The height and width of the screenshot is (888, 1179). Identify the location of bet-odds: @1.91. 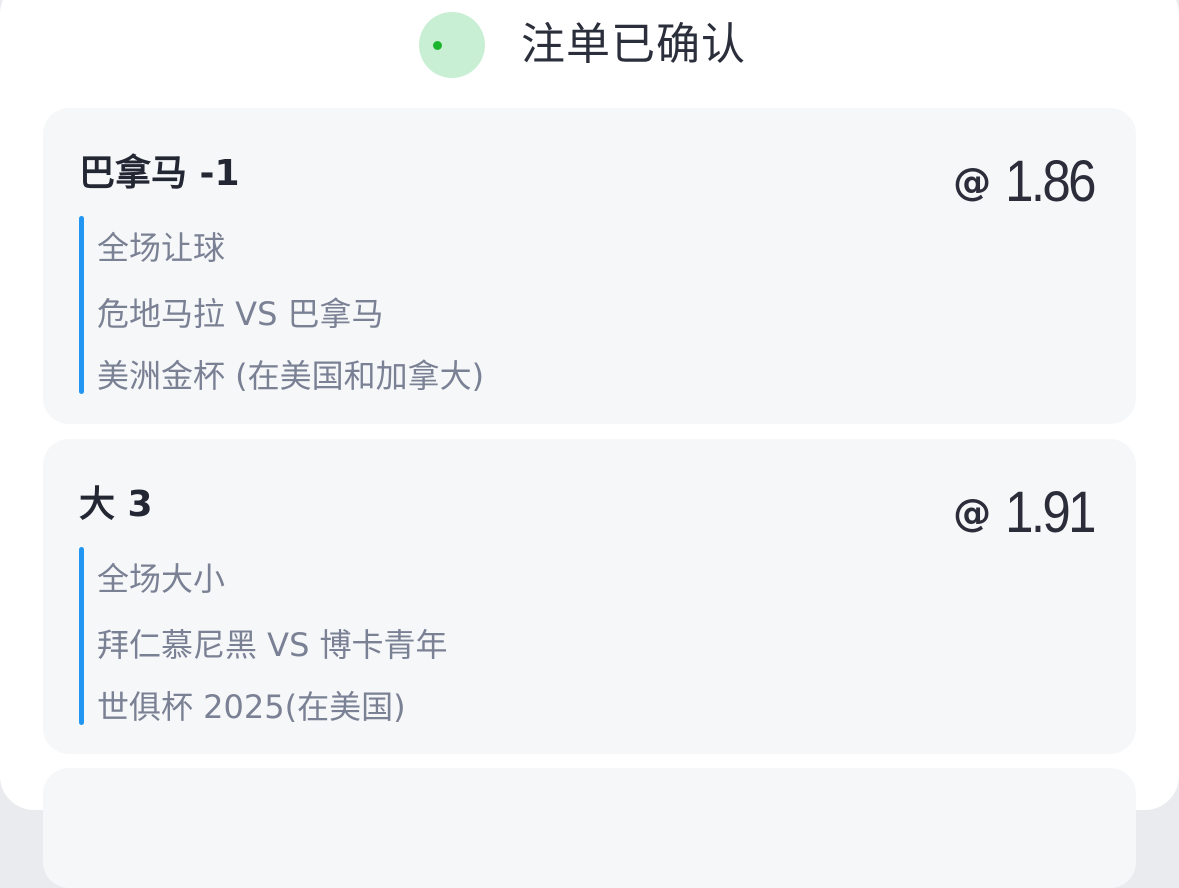
(1025, 512).